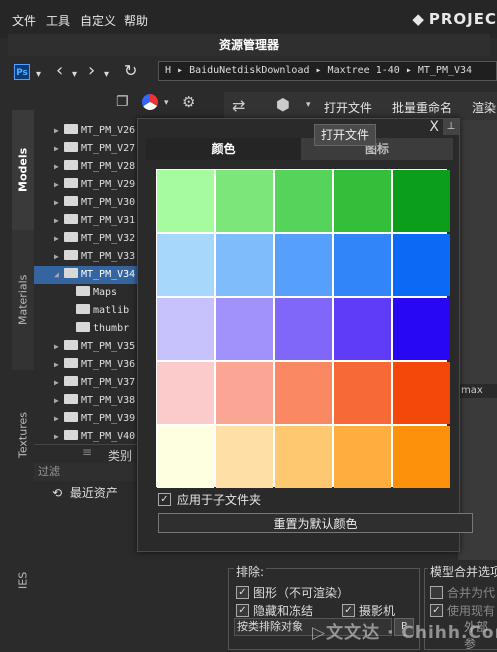  I want to click on box-dropdown-icon: ▾, so click(308, 105).